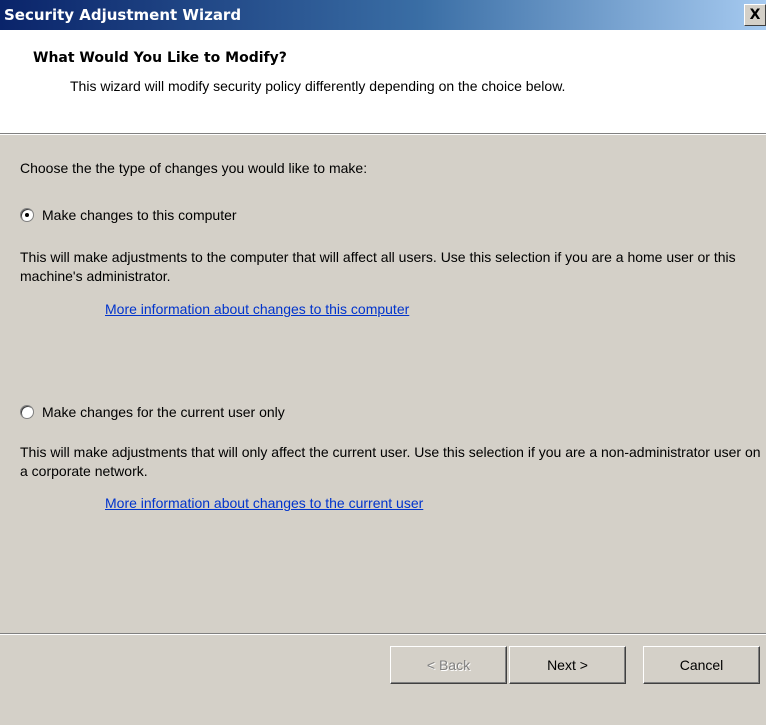 The height and width of the screenshot is (725, 766). Describe the element at coordinates (139, 215) in the screenshot. I see `option-this-computer-label: Make changes to this computer` at that location.